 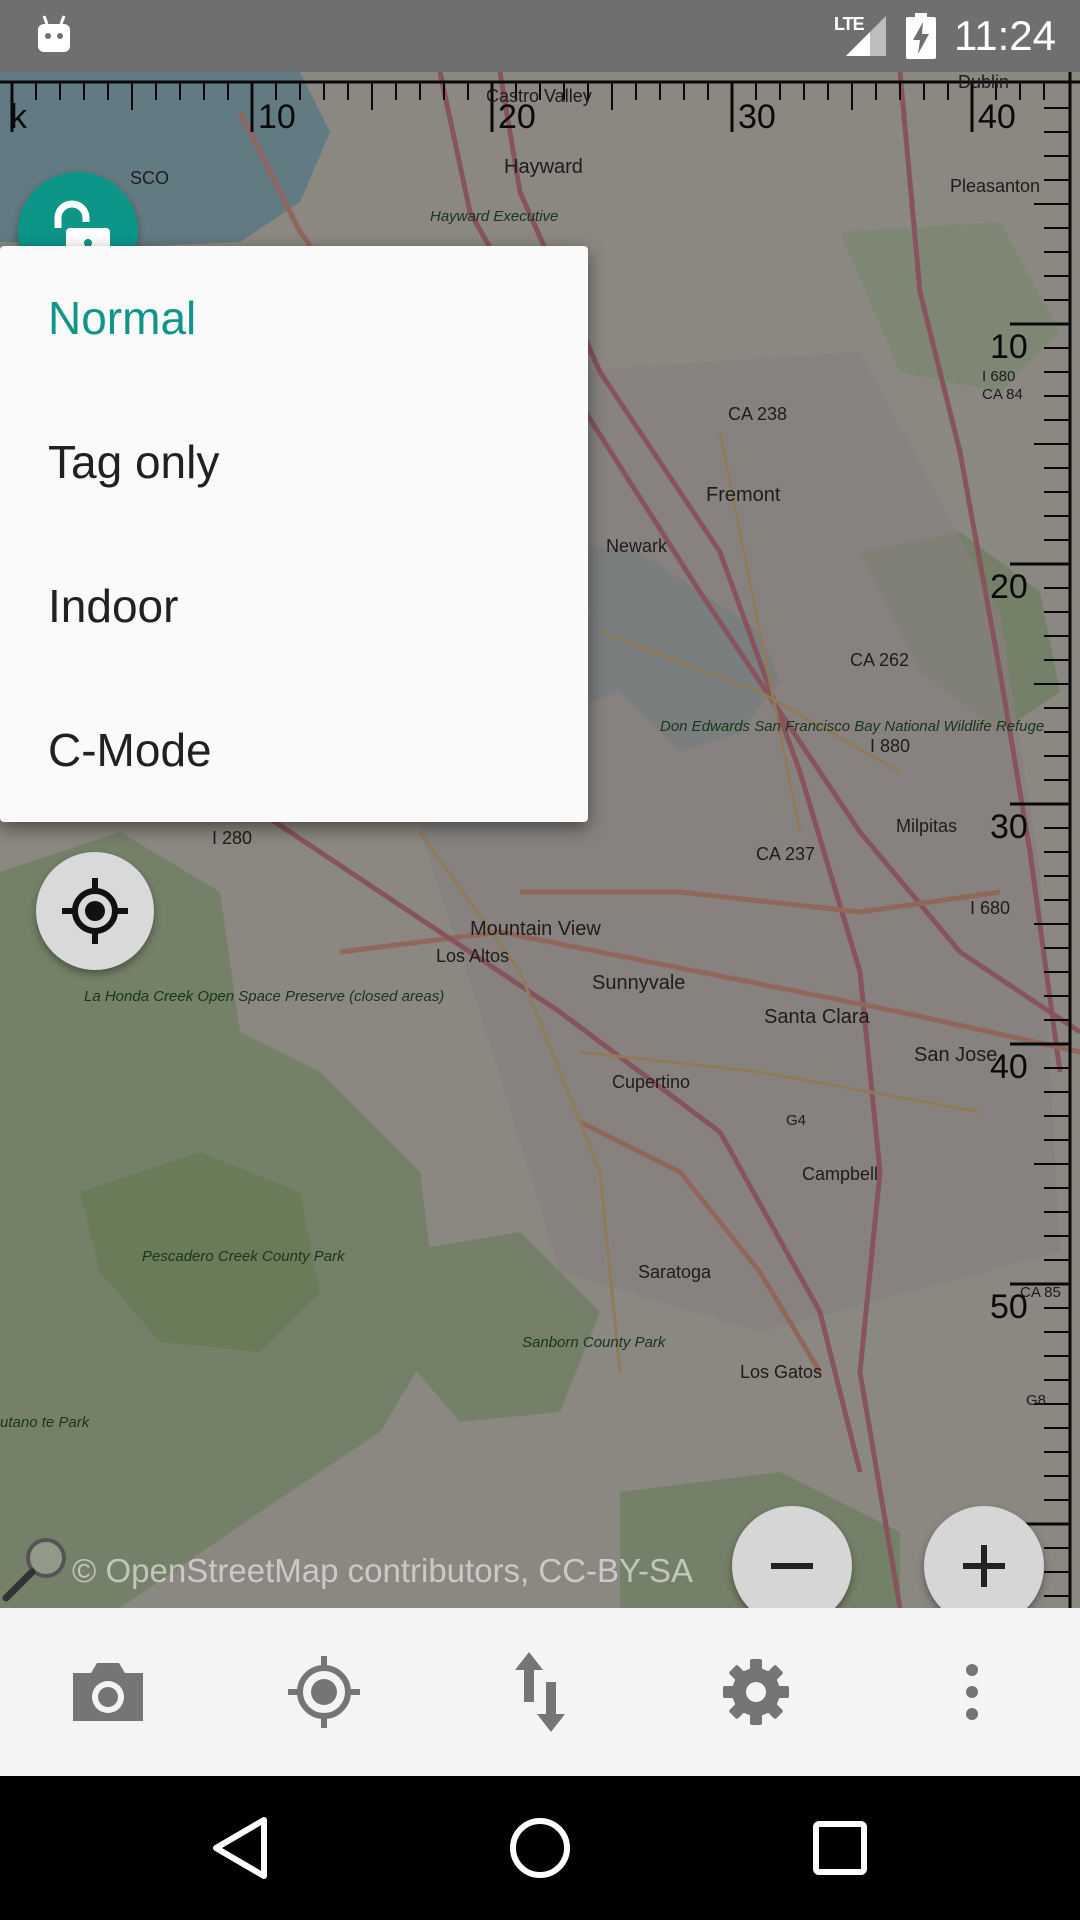 I want to click on map-label: CA 238, so click(x=758, y=414).